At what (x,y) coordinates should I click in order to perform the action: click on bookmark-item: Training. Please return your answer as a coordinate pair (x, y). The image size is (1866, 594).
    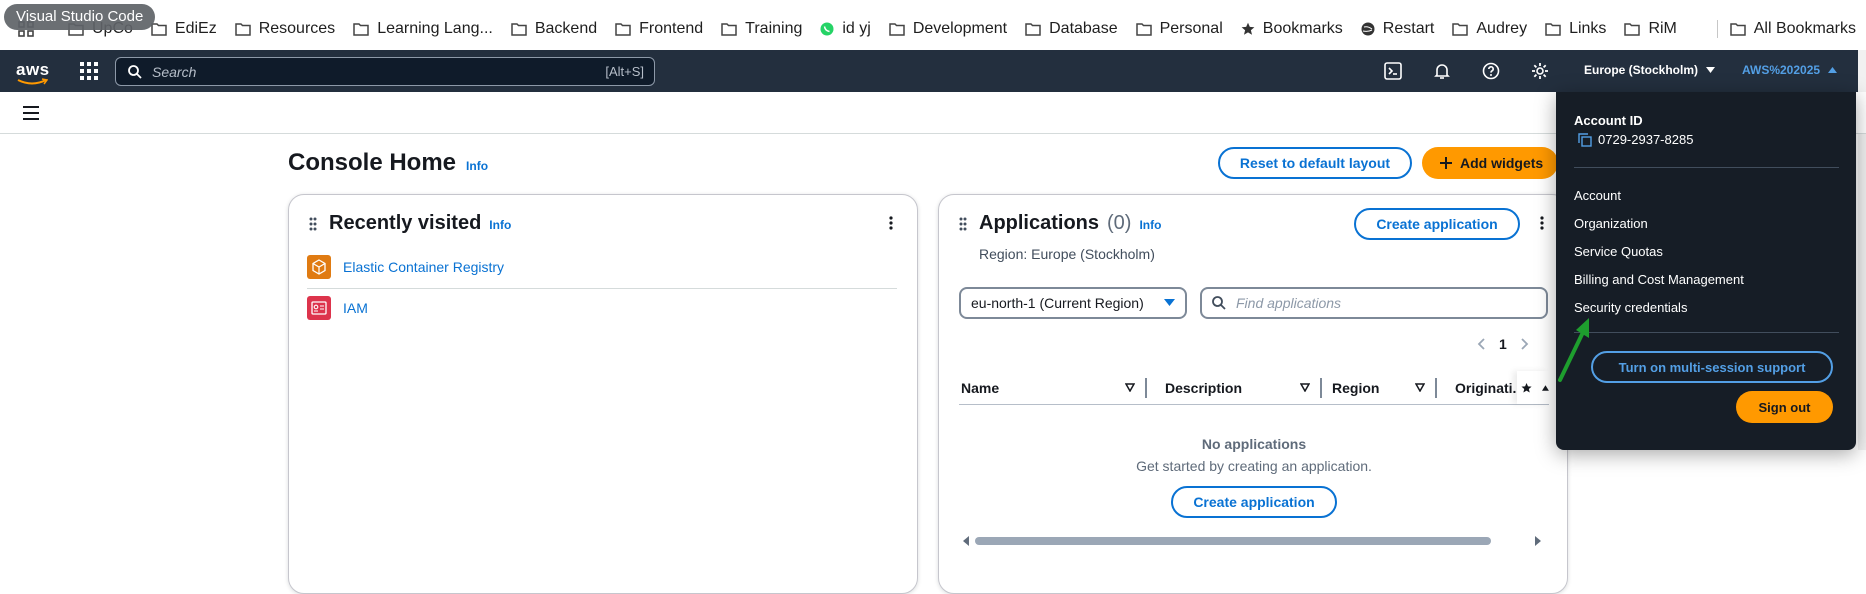
    Looking at the image, I should click on (761, 29).